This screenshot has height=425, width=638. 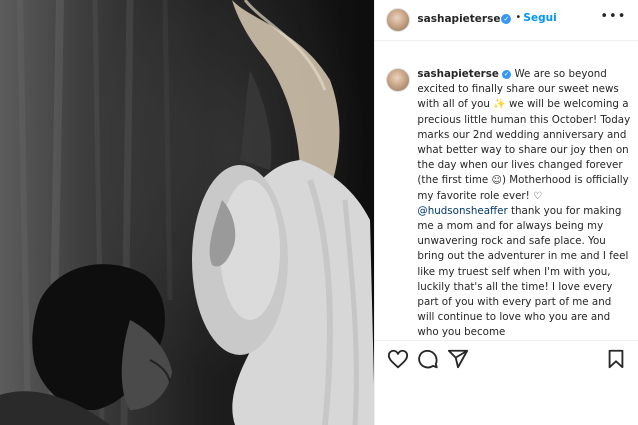 What do you see at coordinates (507, 74) in the screenshot?
I see `caption-verified-badge-icon: ✓` at bounding box center [507, 74].